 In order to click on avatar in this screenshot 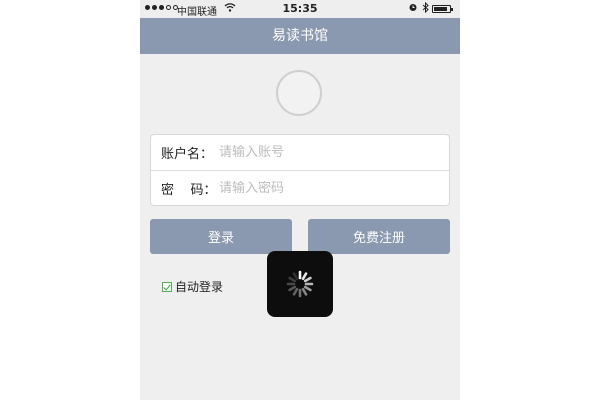, I will do `click(299, 93)`.